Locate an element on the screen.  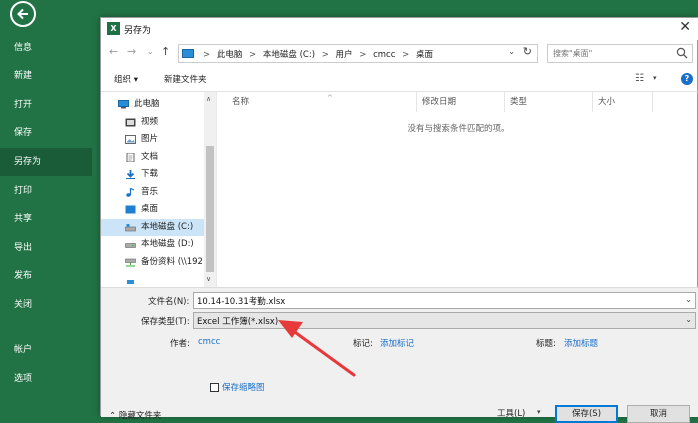
save-type-label: 保存类型(T): is located at coordinates (165, 322).